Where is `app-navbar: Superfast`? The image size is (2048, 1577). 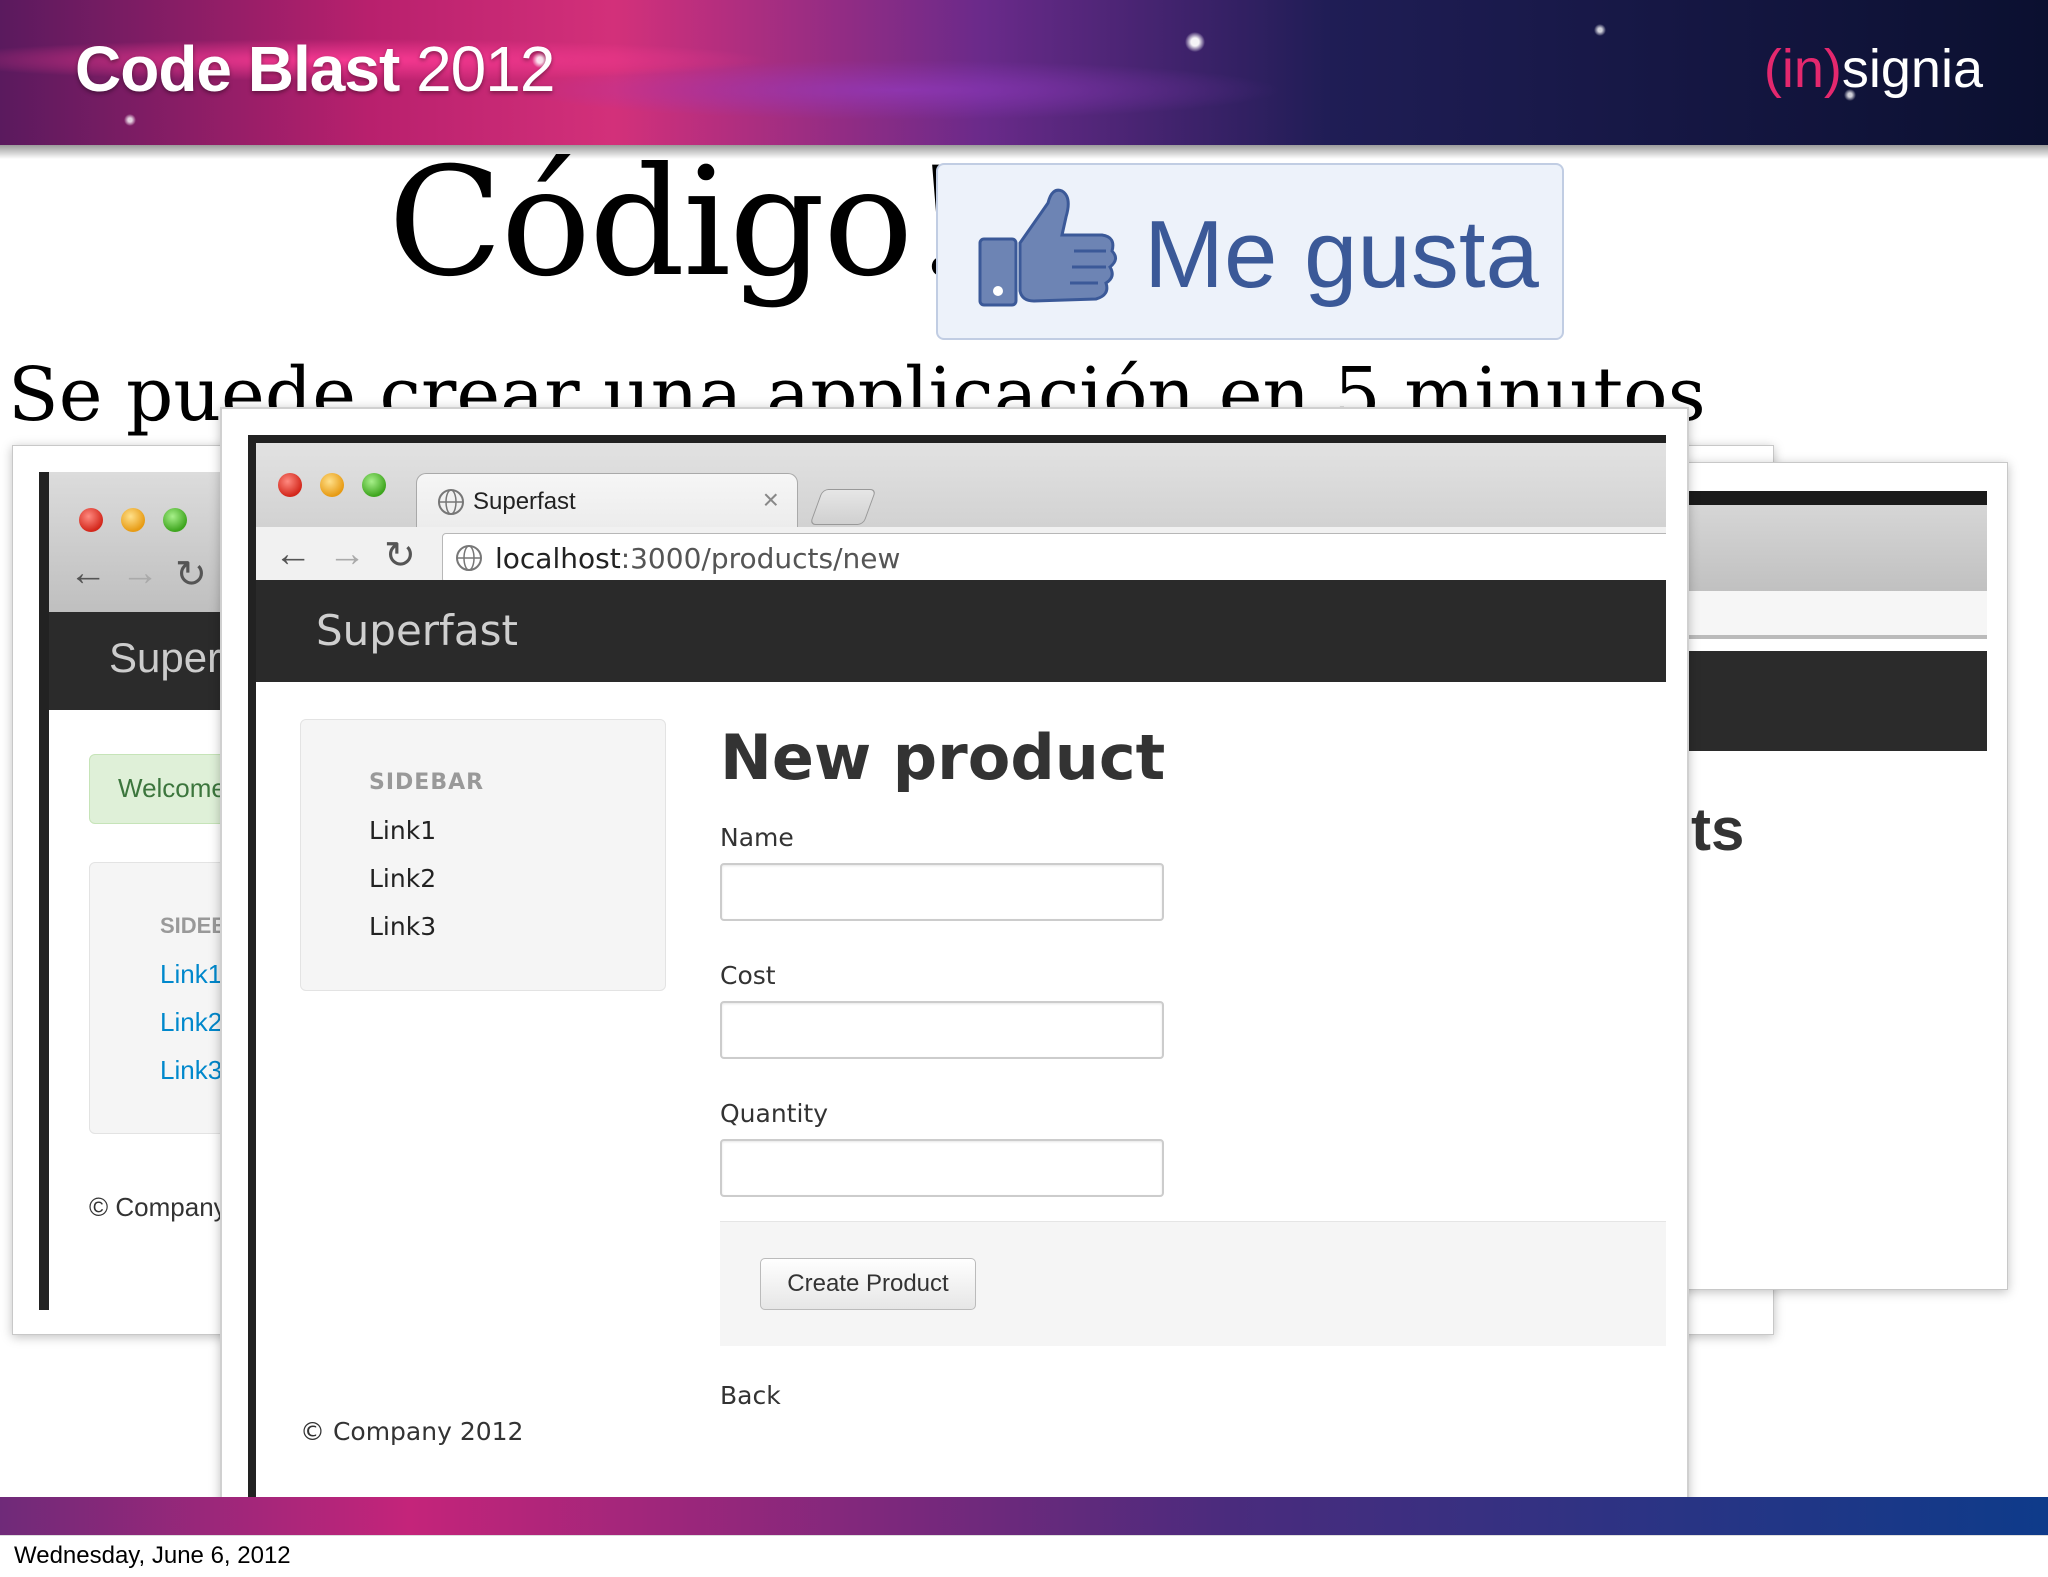
app-navbar: Superfast is located at coordinates (961, 631).